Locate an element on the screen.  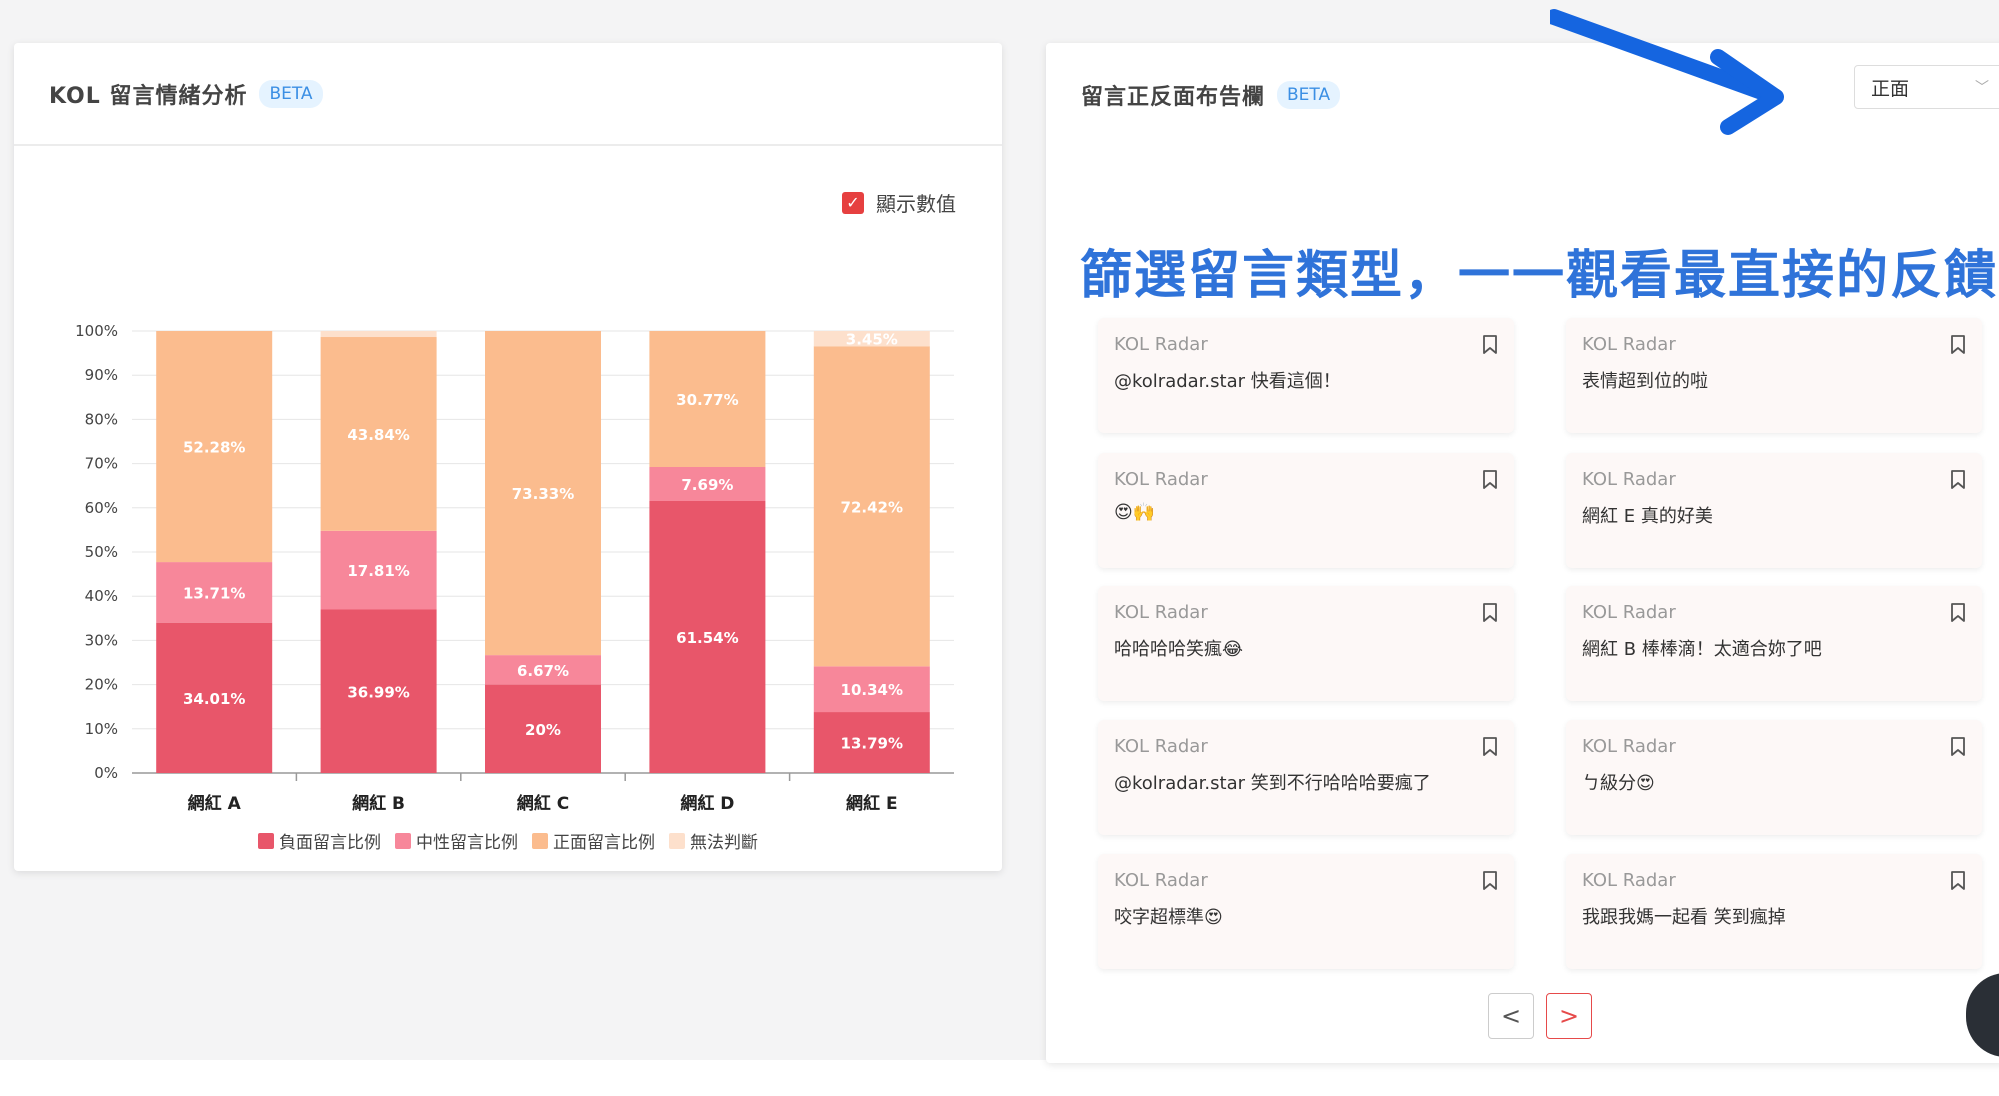
y-tick-label: 90% is located at coordinates (101, 375).